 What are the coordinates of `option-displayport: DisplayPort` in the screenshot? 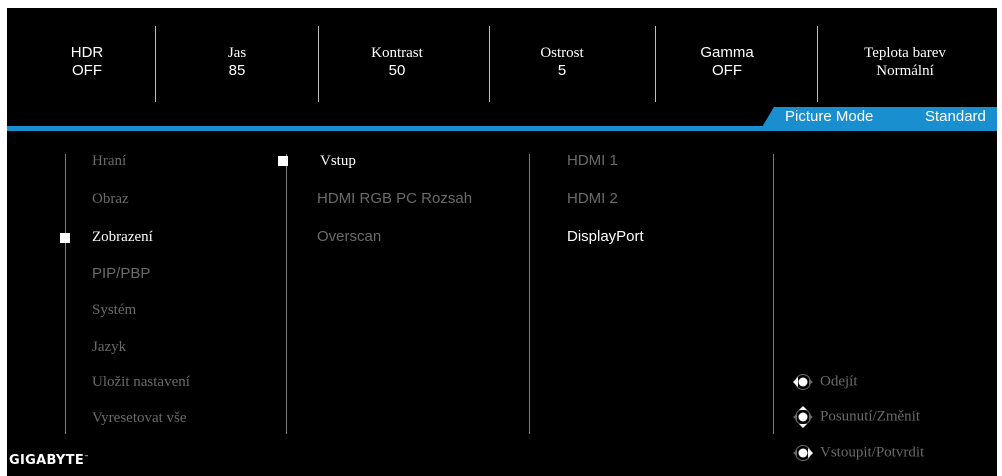 It's located at (605, 237).